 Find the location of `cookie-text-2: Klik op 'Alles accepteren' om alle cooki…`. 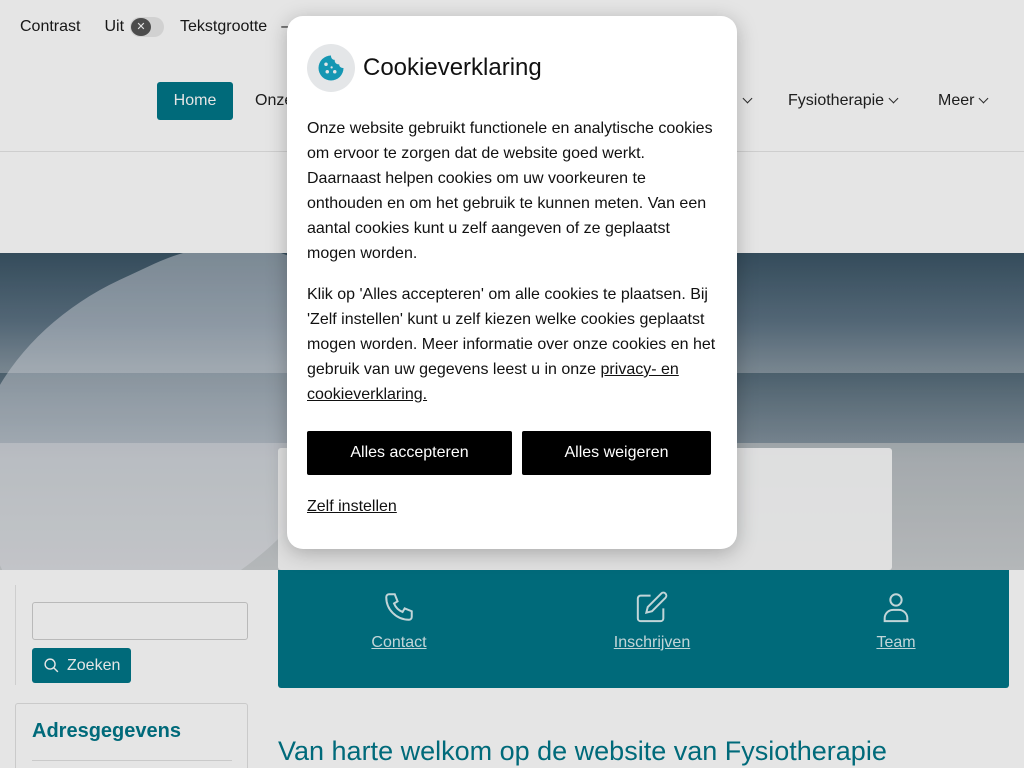

cookie-text-2: Klik op 'Alles accepteren' om alle cooki… is located at coordinates (513, 344).